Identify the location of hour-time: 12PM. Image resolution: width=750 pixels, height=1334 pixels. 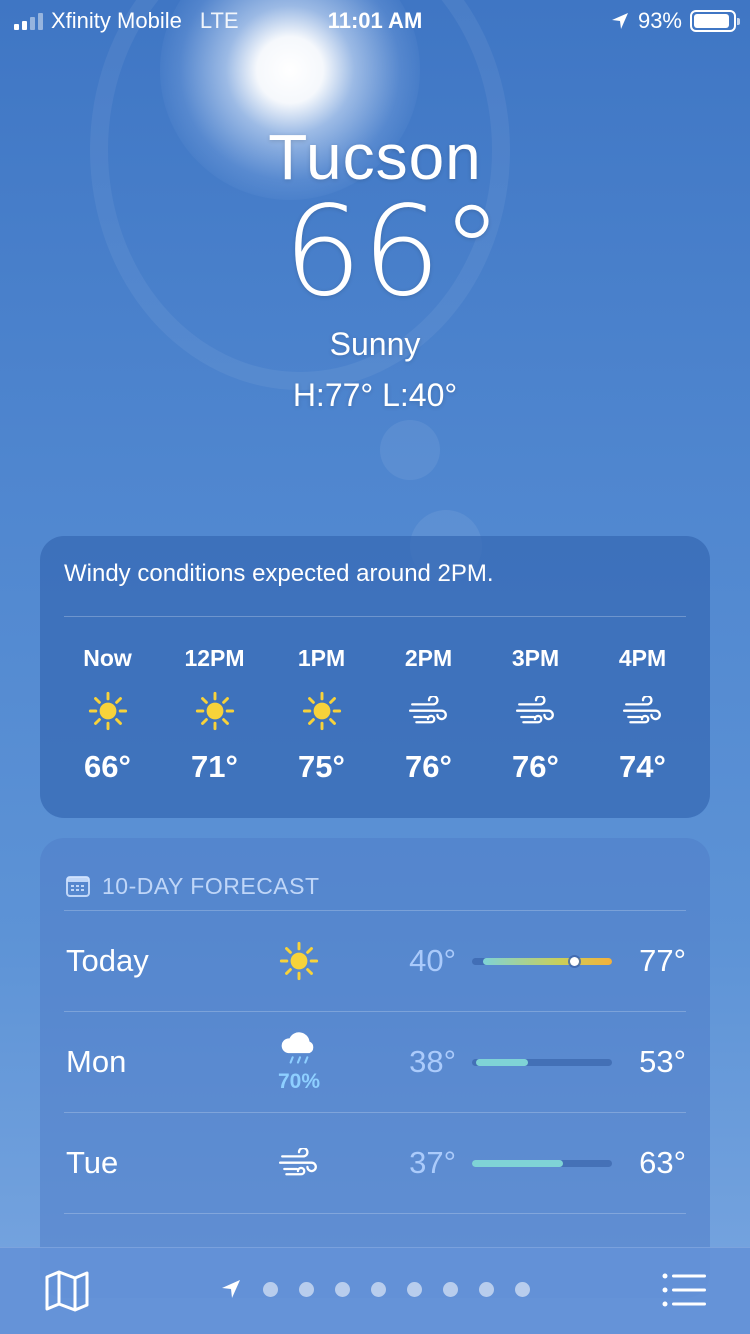
(214, 658).